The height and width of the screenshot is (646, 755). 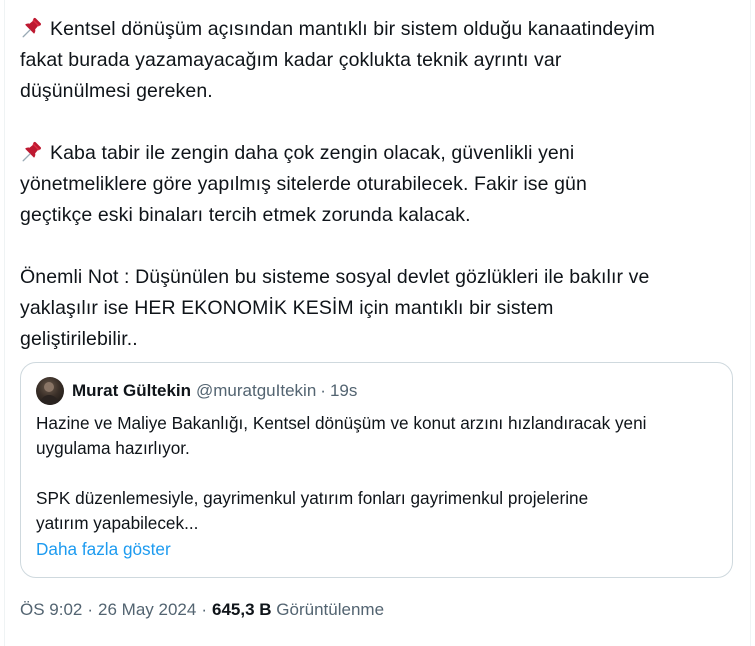 I want to click on avatar-photo-icon, so click(x=49, y=393).